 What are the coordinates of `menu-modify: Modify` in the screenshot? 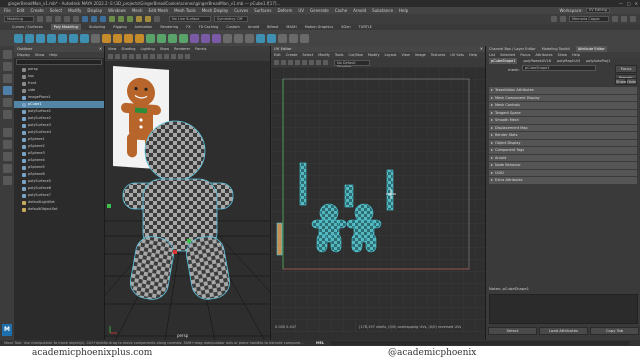 It's located at (74, 10).